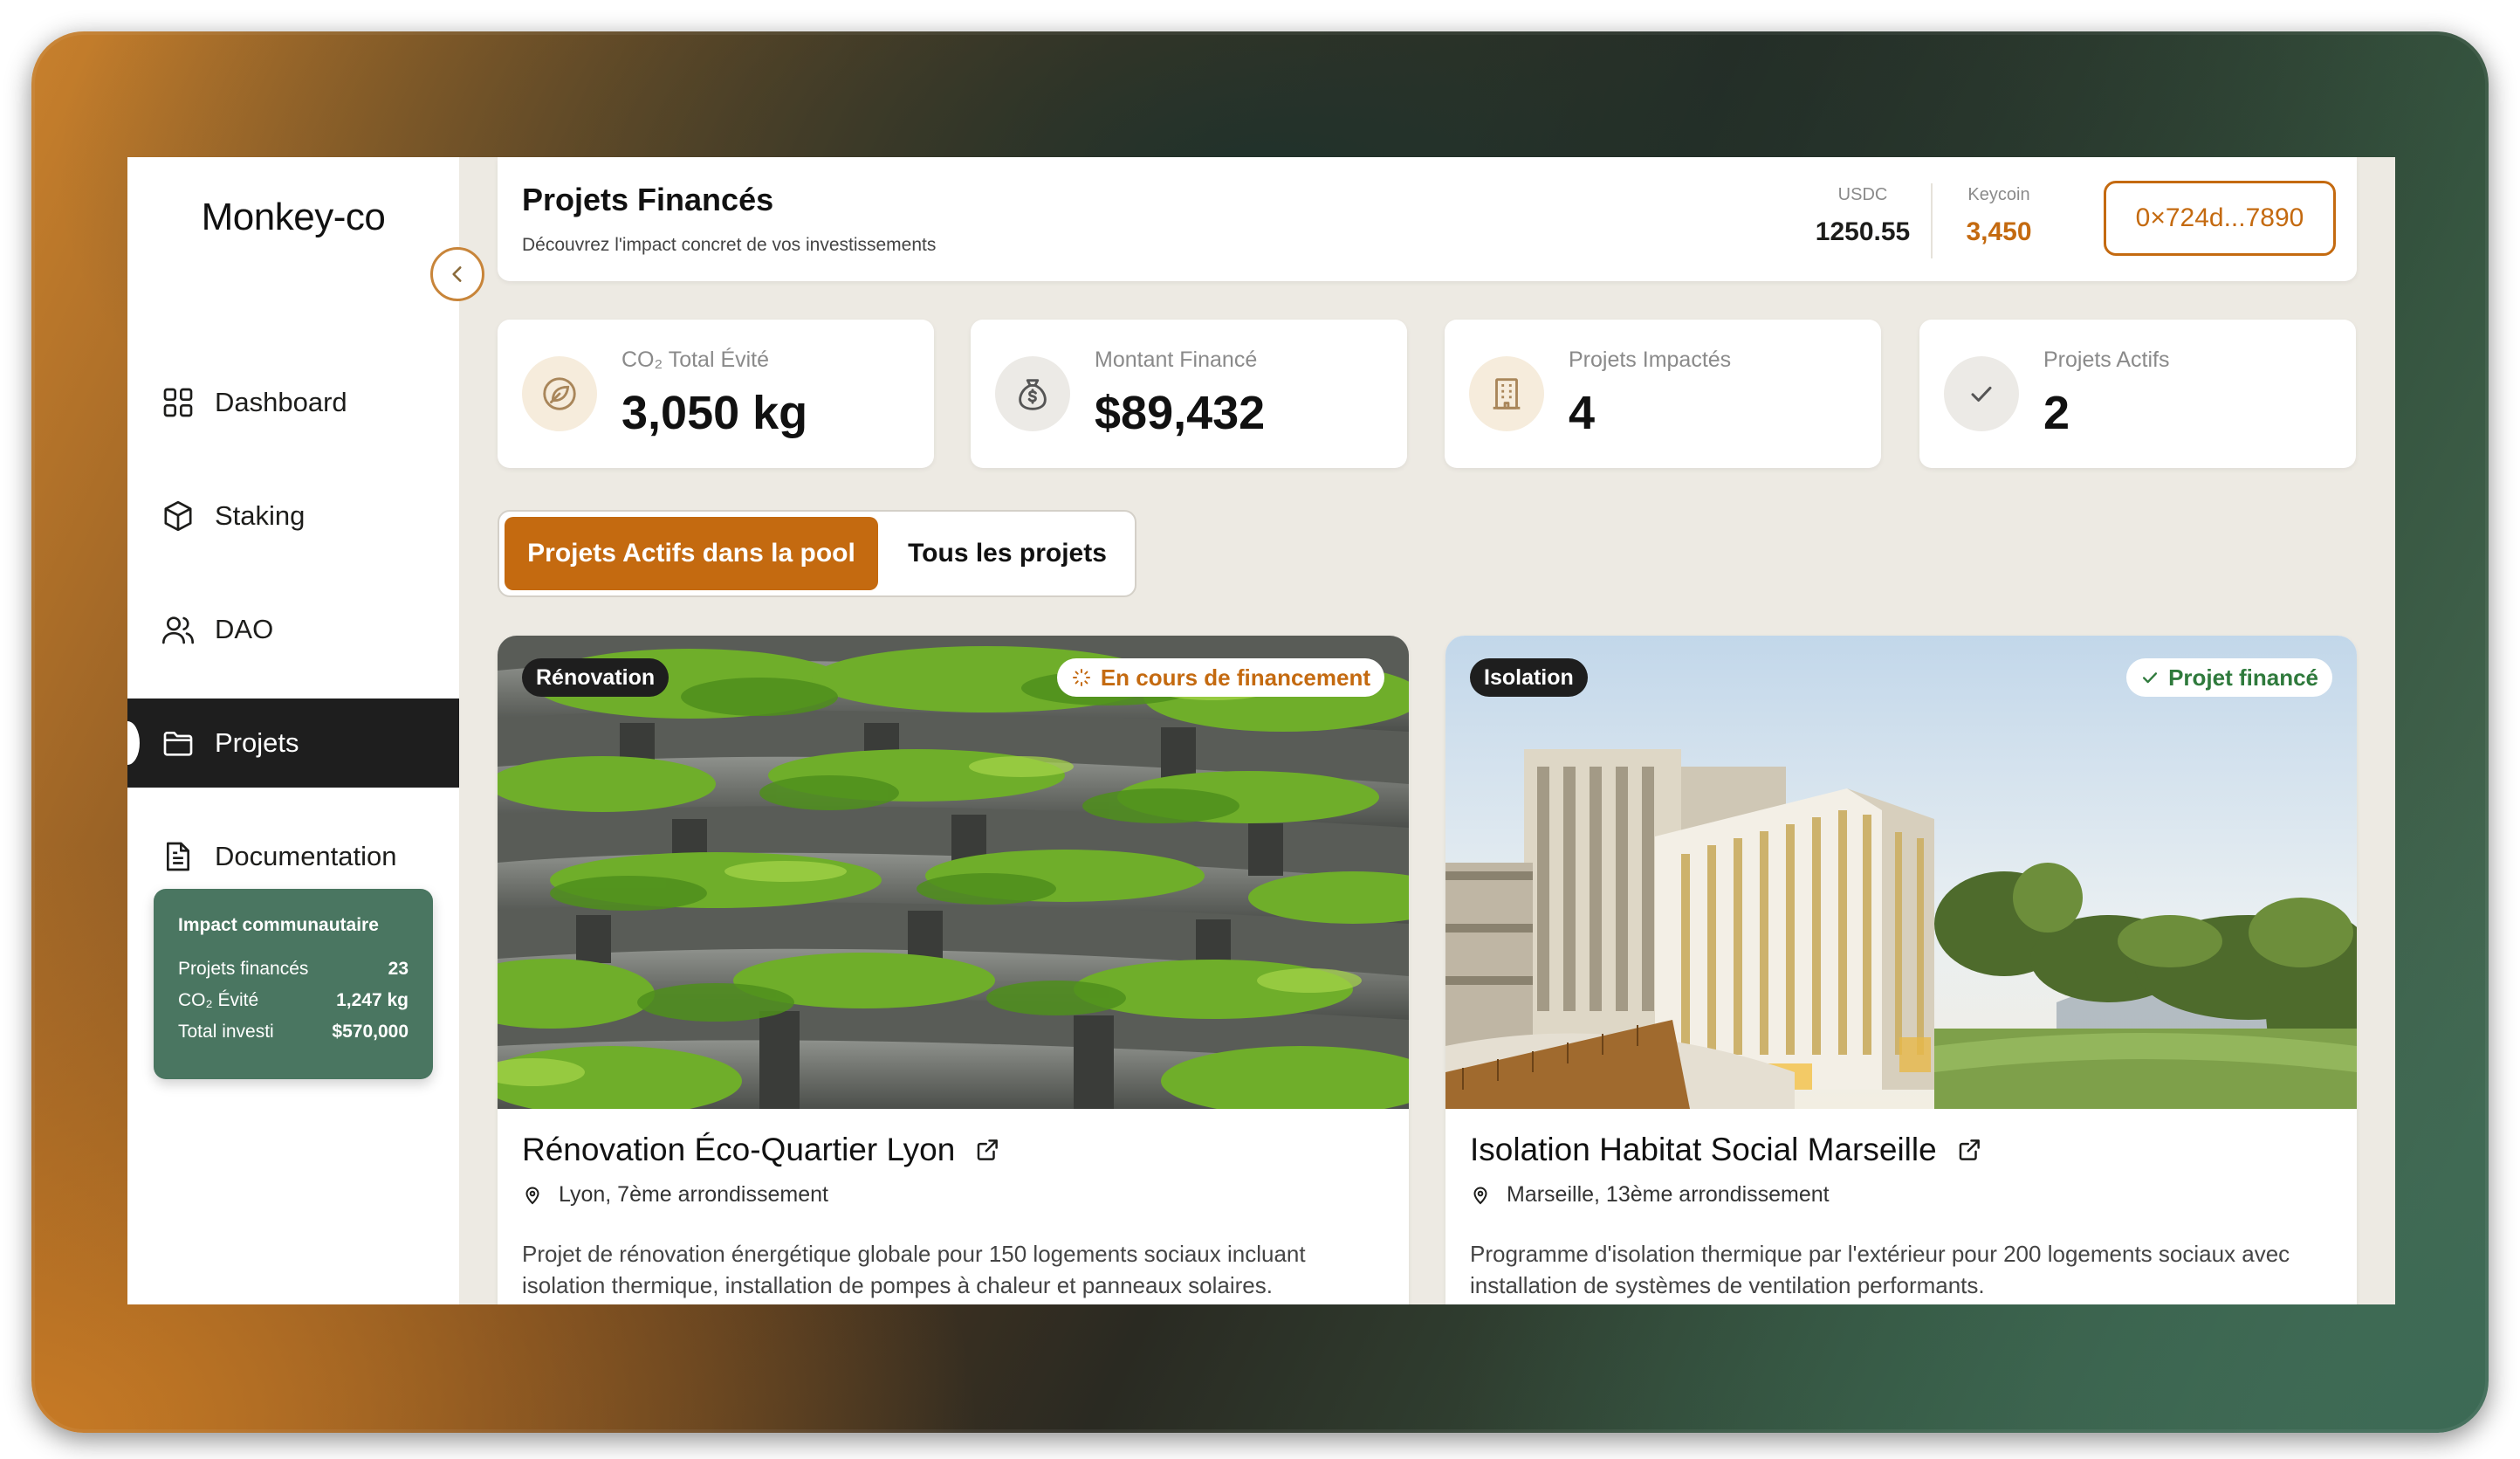 Image resolution: width=2520 pixels, height=1459 pixels. What do you see at coordinates (1999, 216) in the screenshot?
I see `keycoin-balance: Keycoin 3,450` at bounding box center [1999, 216].